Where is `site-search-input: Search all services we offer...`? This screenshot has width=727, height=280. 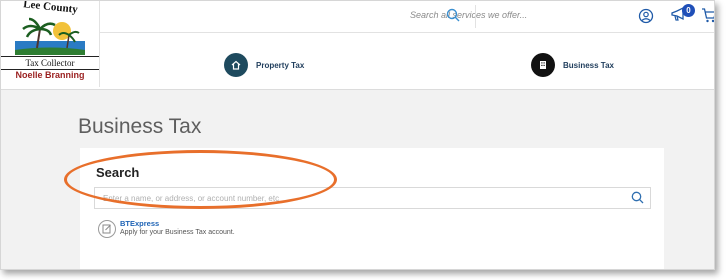
site-search-input: Search all services we offer... is located at coordinates (468, 15).